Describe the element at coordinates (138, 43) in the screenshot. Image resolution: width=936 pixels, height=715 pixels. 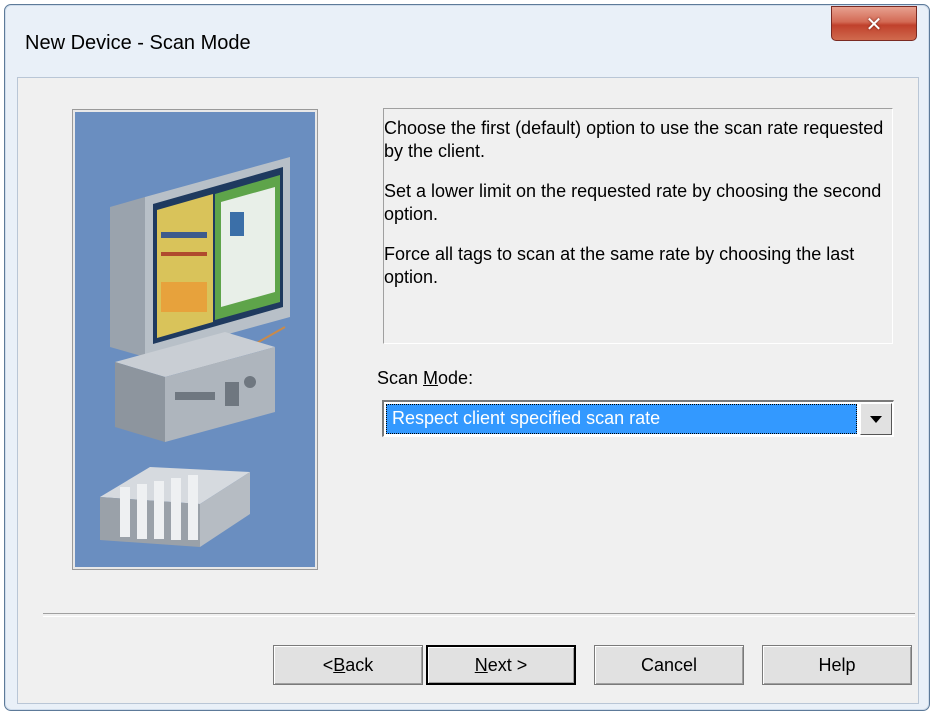
I see `window-title: New Device - Scan Mode` at that location.